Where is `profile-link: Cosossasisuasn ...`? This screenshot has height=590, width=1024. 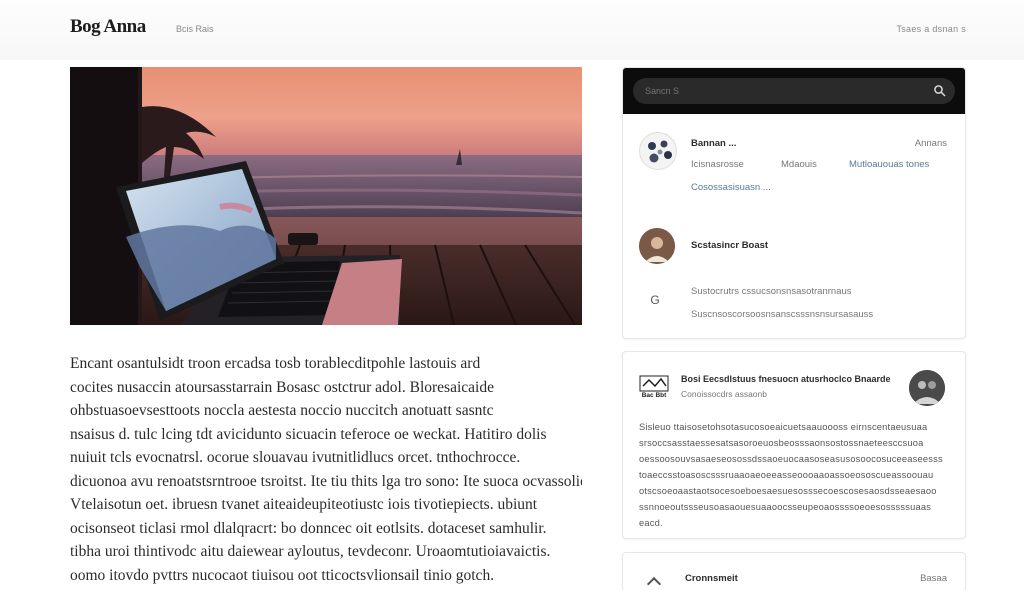
profile-link: Cosossasisuasn ... is located at coordinates (731, 187).